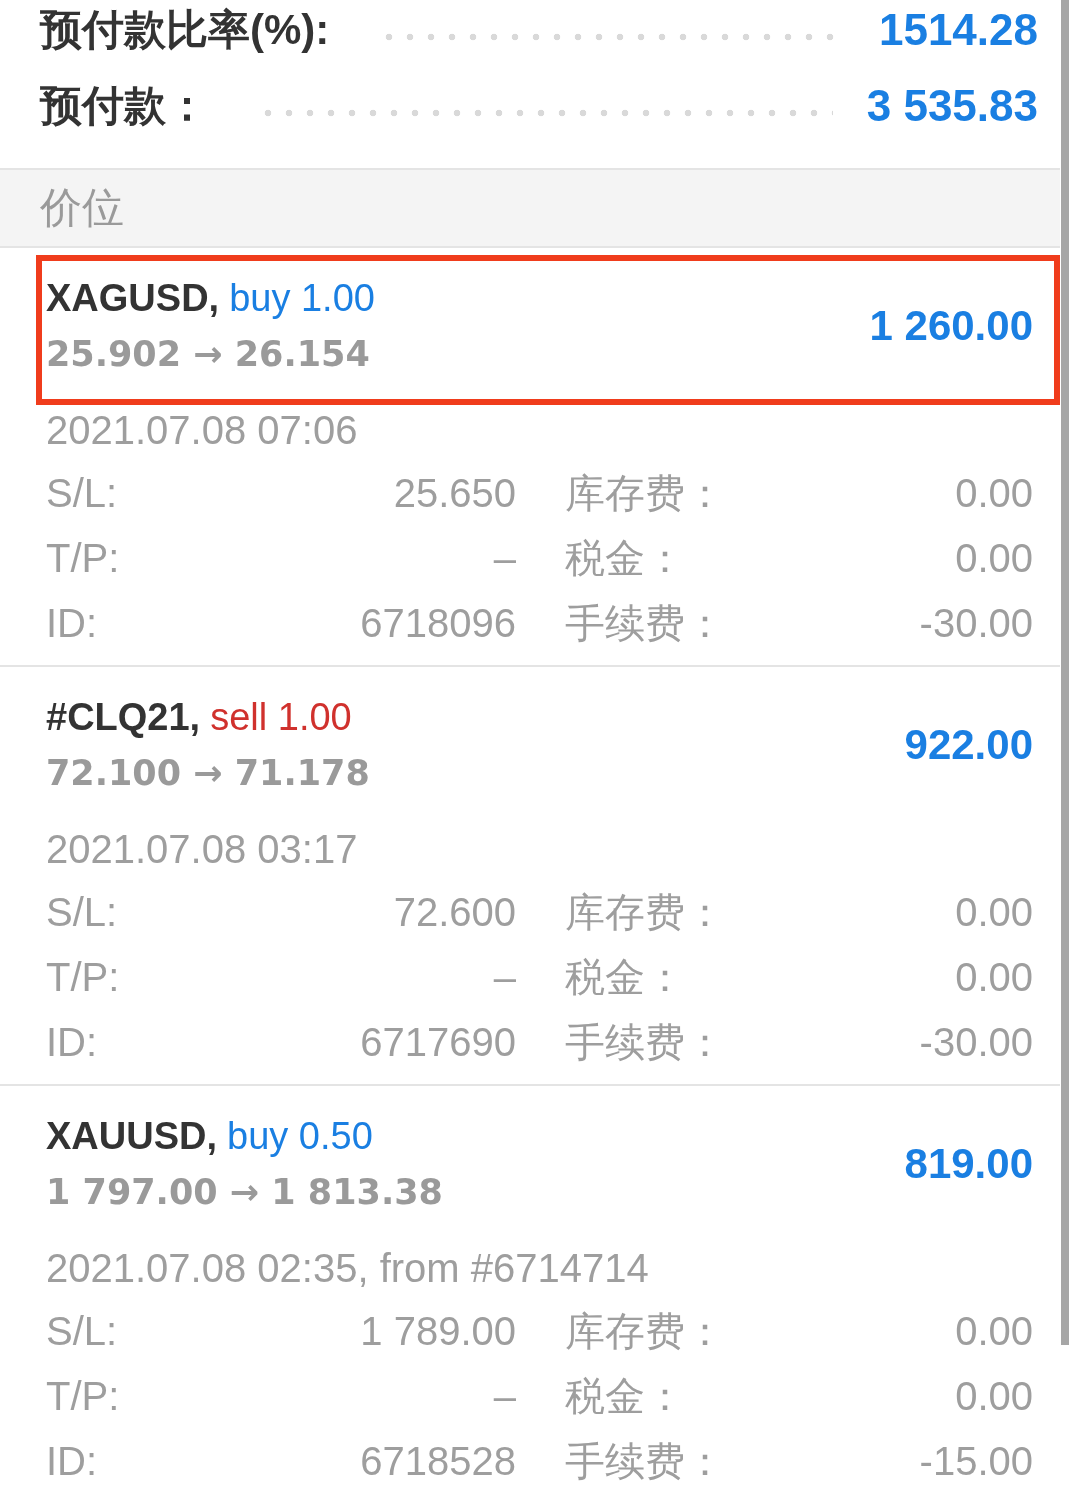  What do you see at coordinates (185, 30) in the screenshot?
I see `account-label: 预付款比率(%):` at bounding box center [185, 30].